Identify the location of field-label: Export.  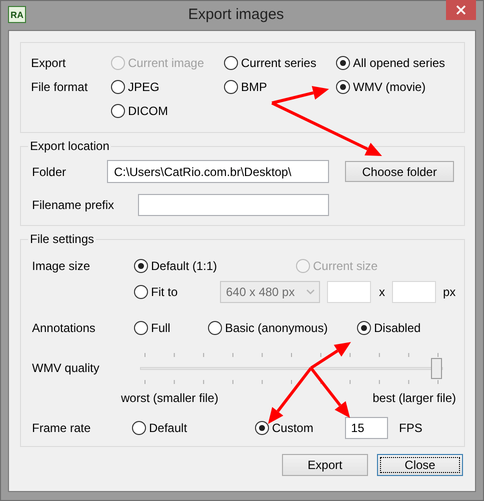
(49, 63).